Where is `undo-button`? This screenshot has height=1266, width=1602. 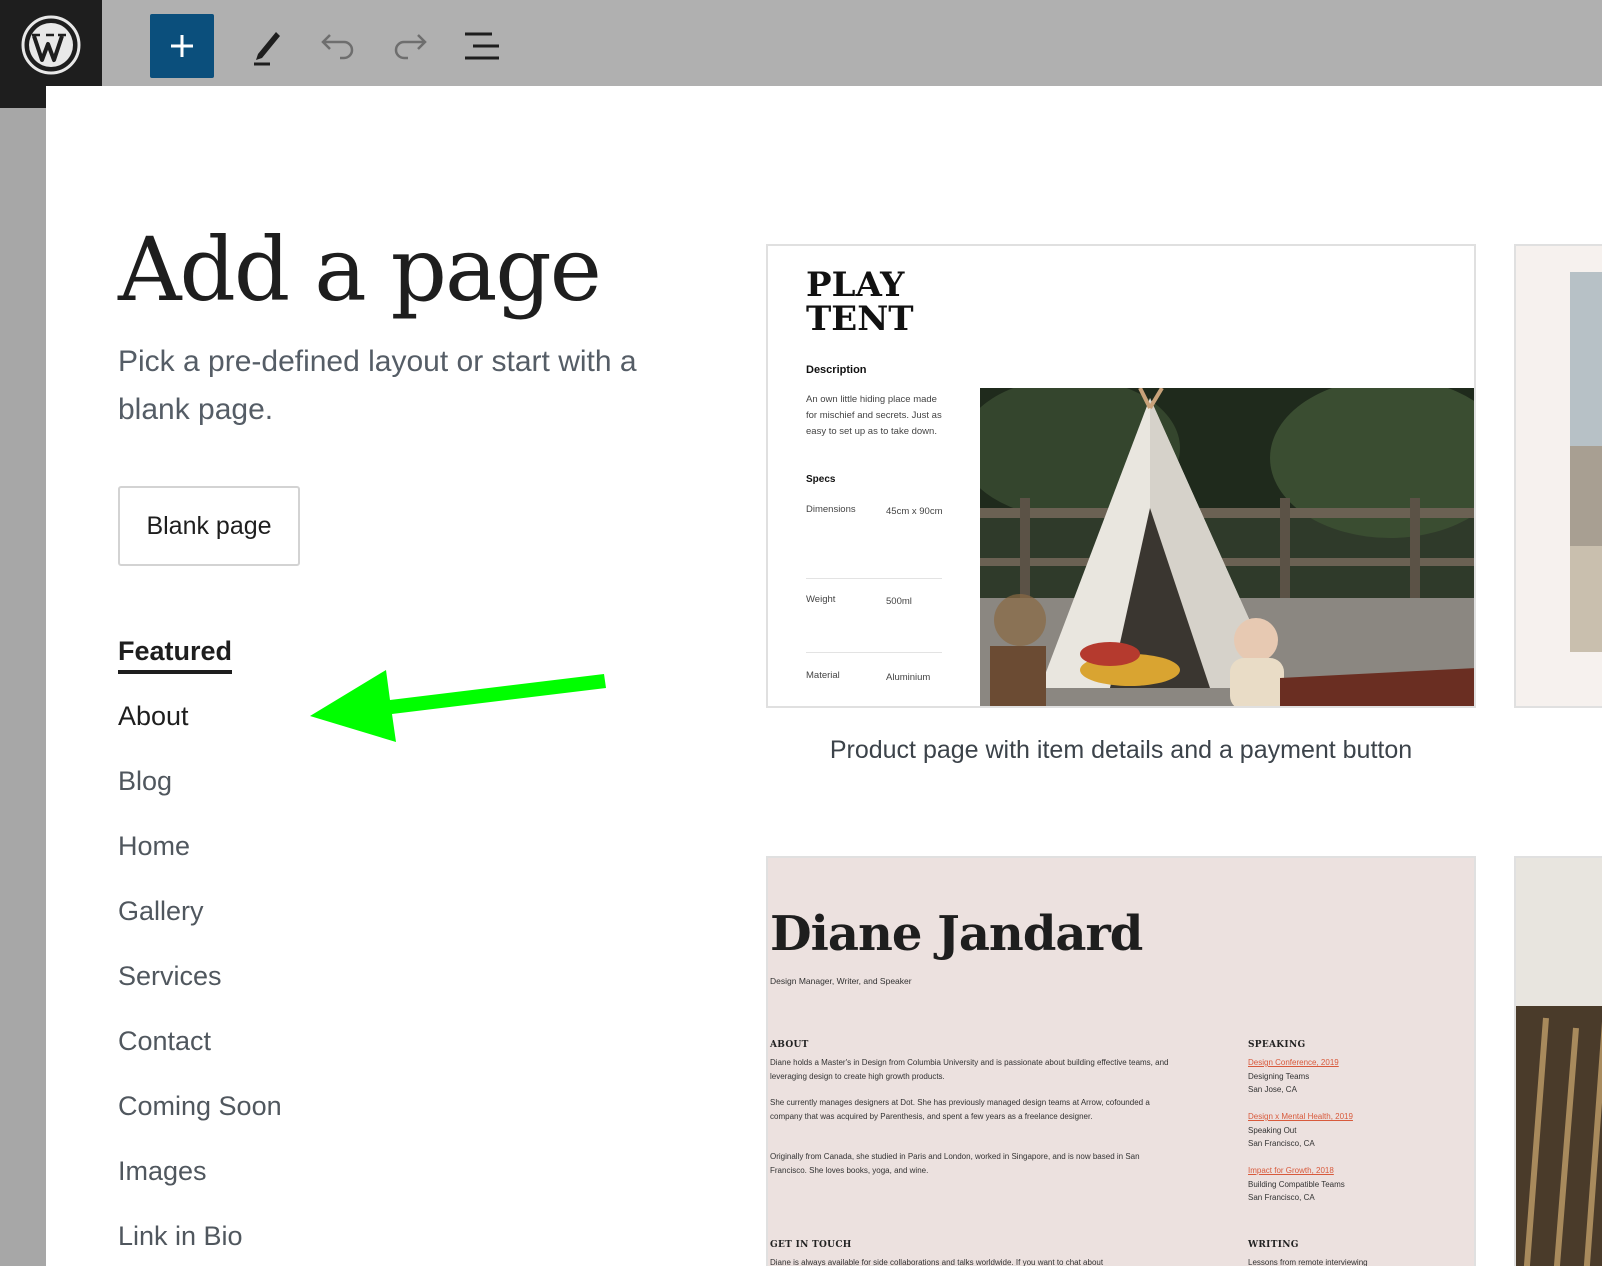 undo-button is located at coordinates (338, 46).